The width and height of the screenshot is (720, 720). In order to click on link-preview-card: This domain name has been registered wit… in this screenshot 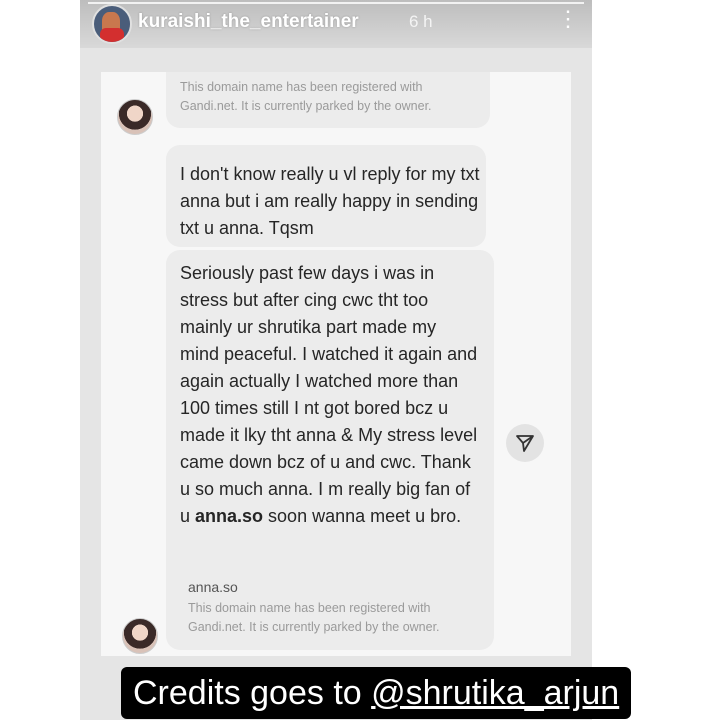, I will do `click(328, 100)`.